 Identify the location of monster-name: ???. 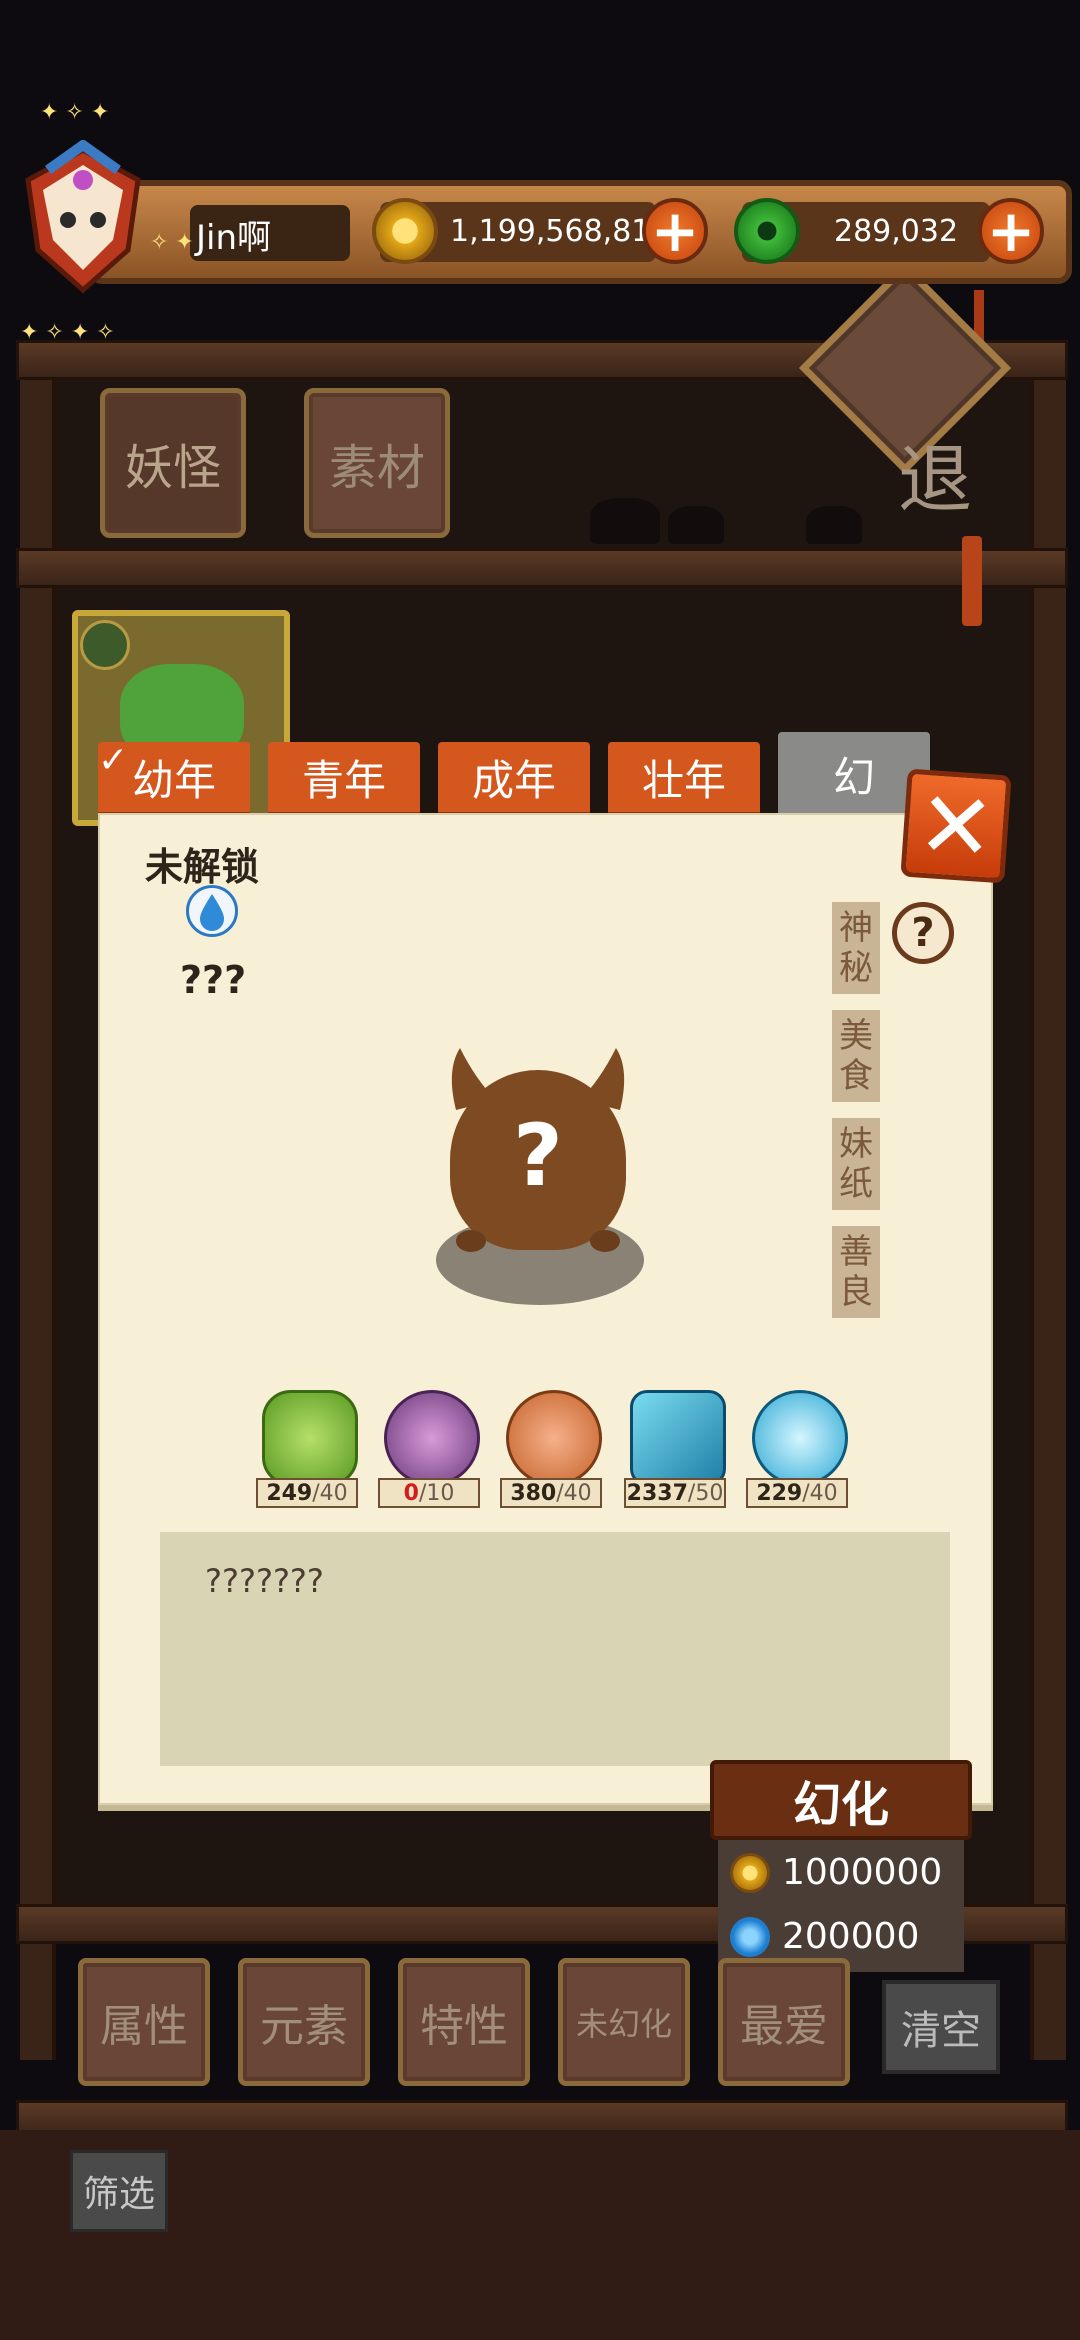
(213, 980).